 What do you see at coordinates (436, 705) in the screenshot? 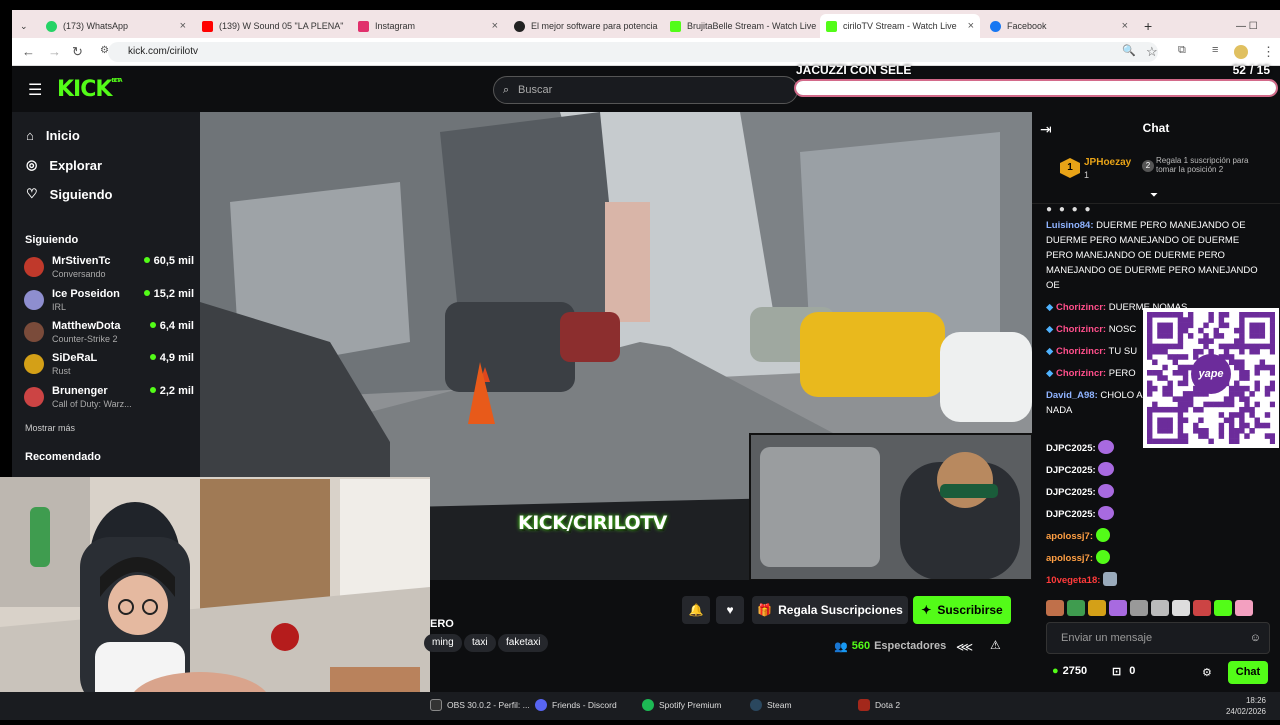
I see `obs-icon` at bounding box center [436, 705].